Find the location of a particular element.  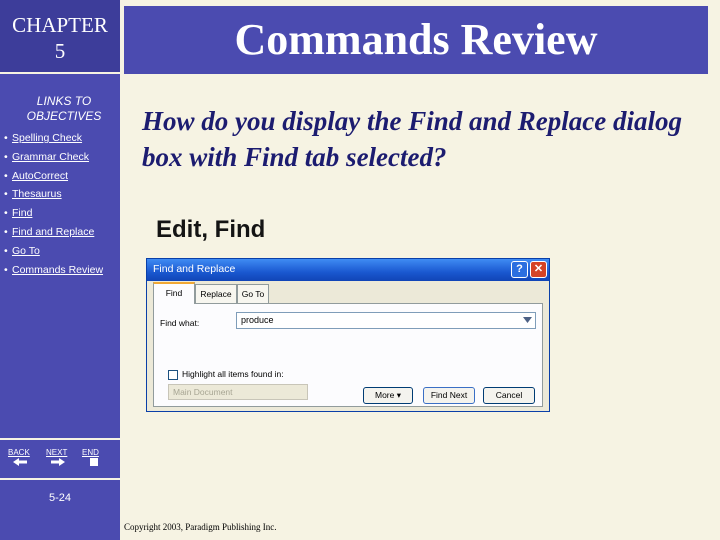

chapter-number: 5 is located at coordinates (60, 51).